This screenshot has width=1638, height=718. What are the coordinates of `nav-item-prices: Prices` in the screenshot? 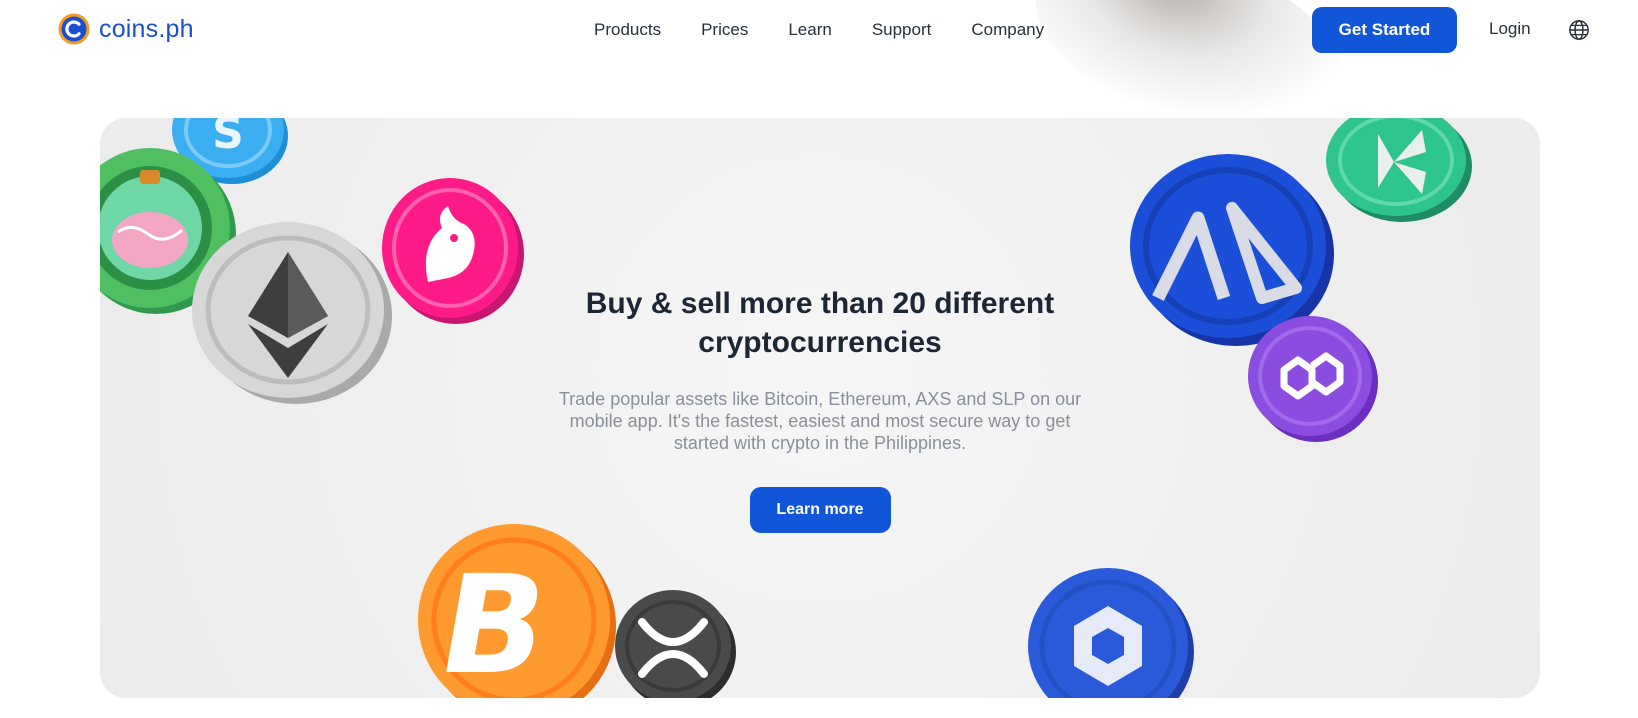 It's located at (724, 30).